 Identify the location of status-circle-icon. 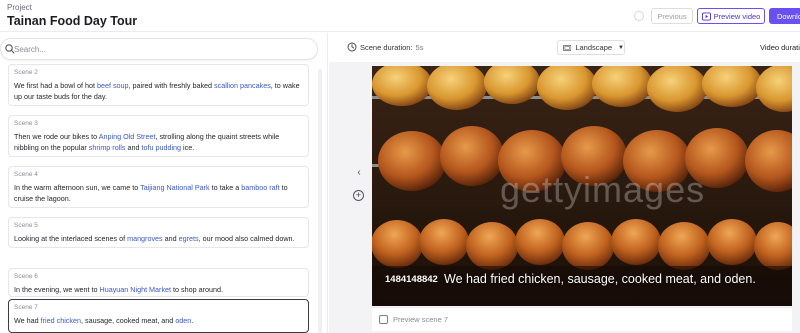
(639, 16).